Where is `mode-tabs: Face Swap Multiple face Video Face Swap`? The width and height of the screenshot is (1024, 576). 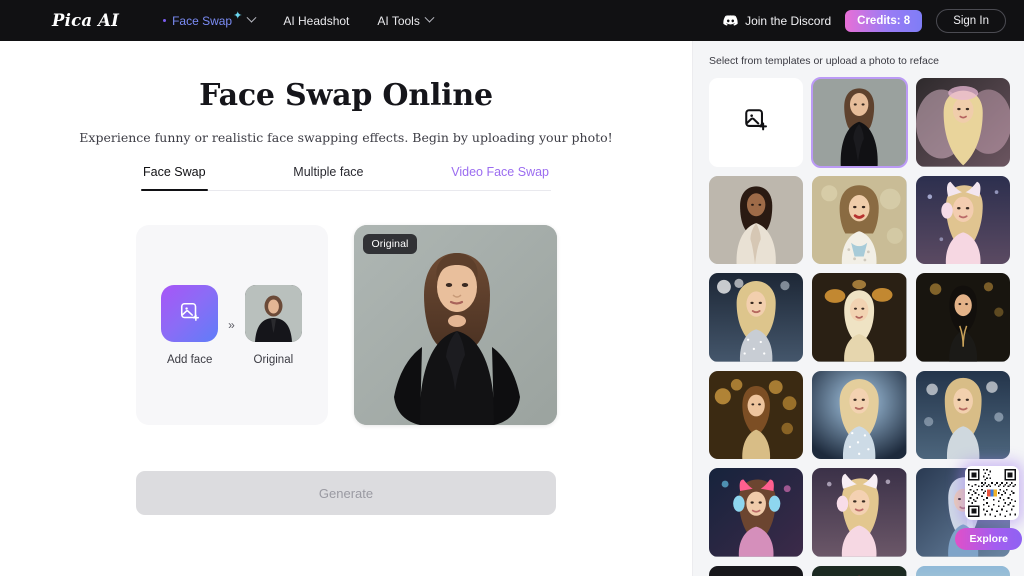 mode-tabs: Face Swap Multiple face Video Face Swap is located at coordinates (346, 175).